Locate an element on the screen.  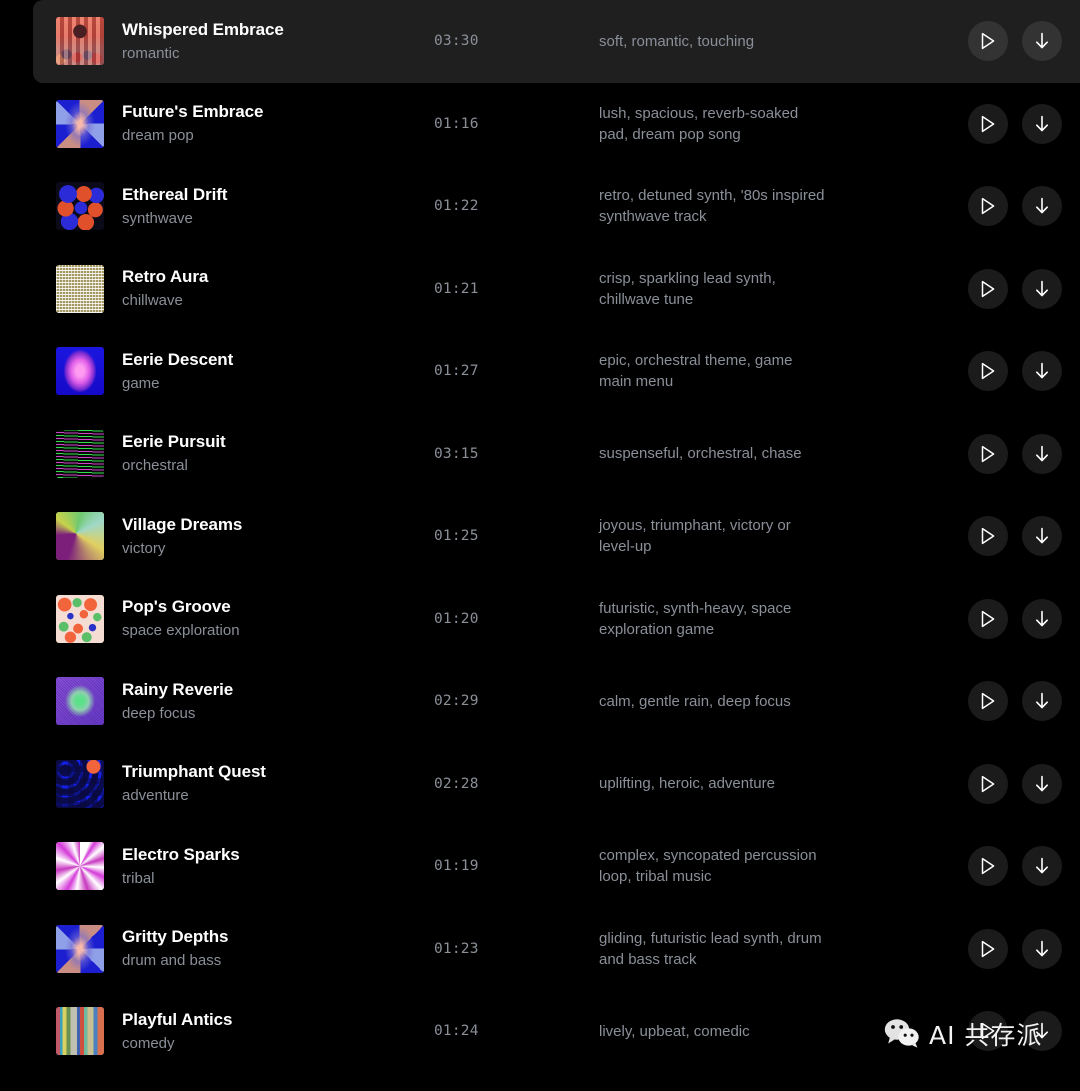
track-duration: 01:22 is located at coordinates (456, 206).